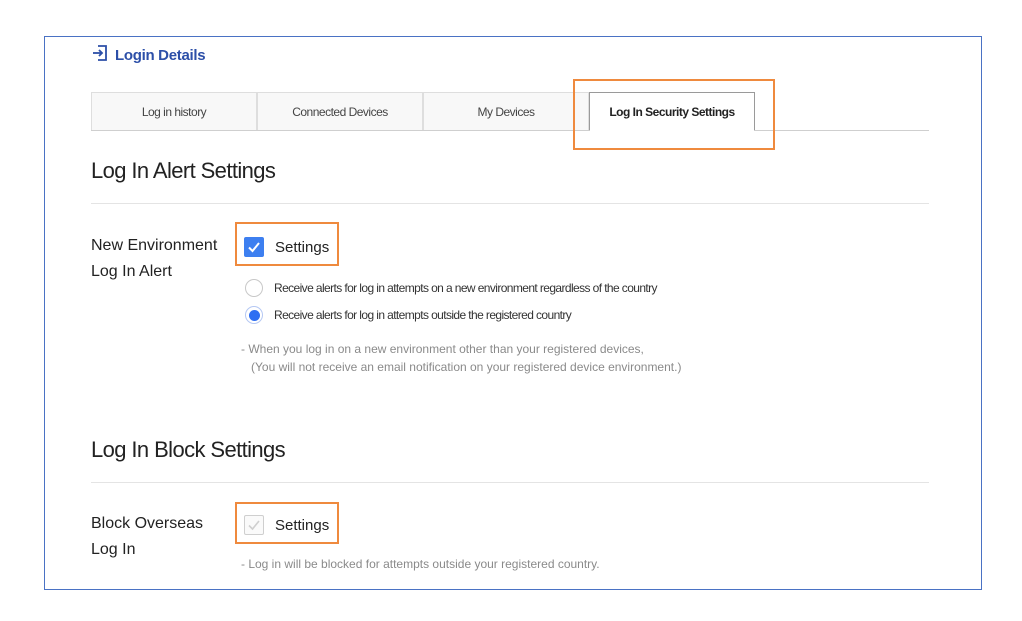 This screenshot has height=621, width=1022. I want to click on new-environment-alert-checkbox, so click(254, 247).